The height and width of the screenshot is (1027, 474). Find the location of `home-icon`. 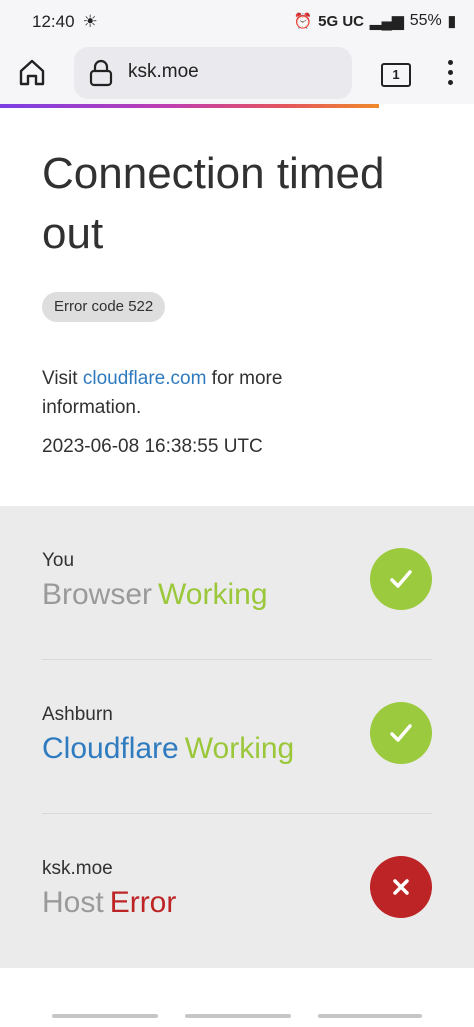

home-icon is located at coordinates (32, 72).